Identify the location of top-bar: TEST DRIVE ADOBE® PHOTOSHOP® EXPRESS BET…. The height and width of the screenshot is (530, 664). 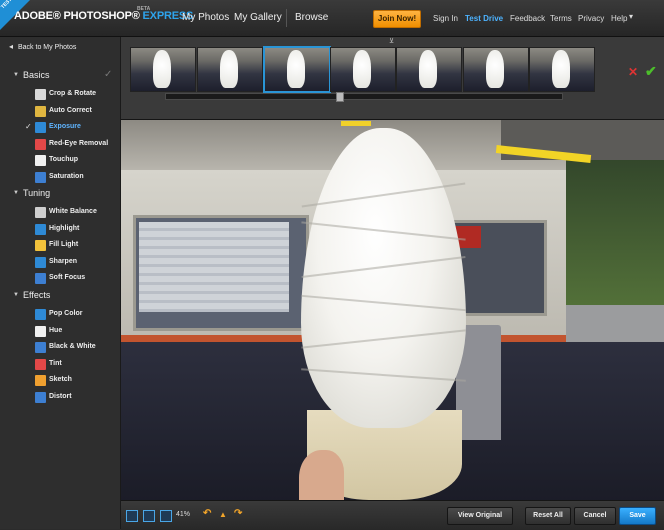
(332, 18).